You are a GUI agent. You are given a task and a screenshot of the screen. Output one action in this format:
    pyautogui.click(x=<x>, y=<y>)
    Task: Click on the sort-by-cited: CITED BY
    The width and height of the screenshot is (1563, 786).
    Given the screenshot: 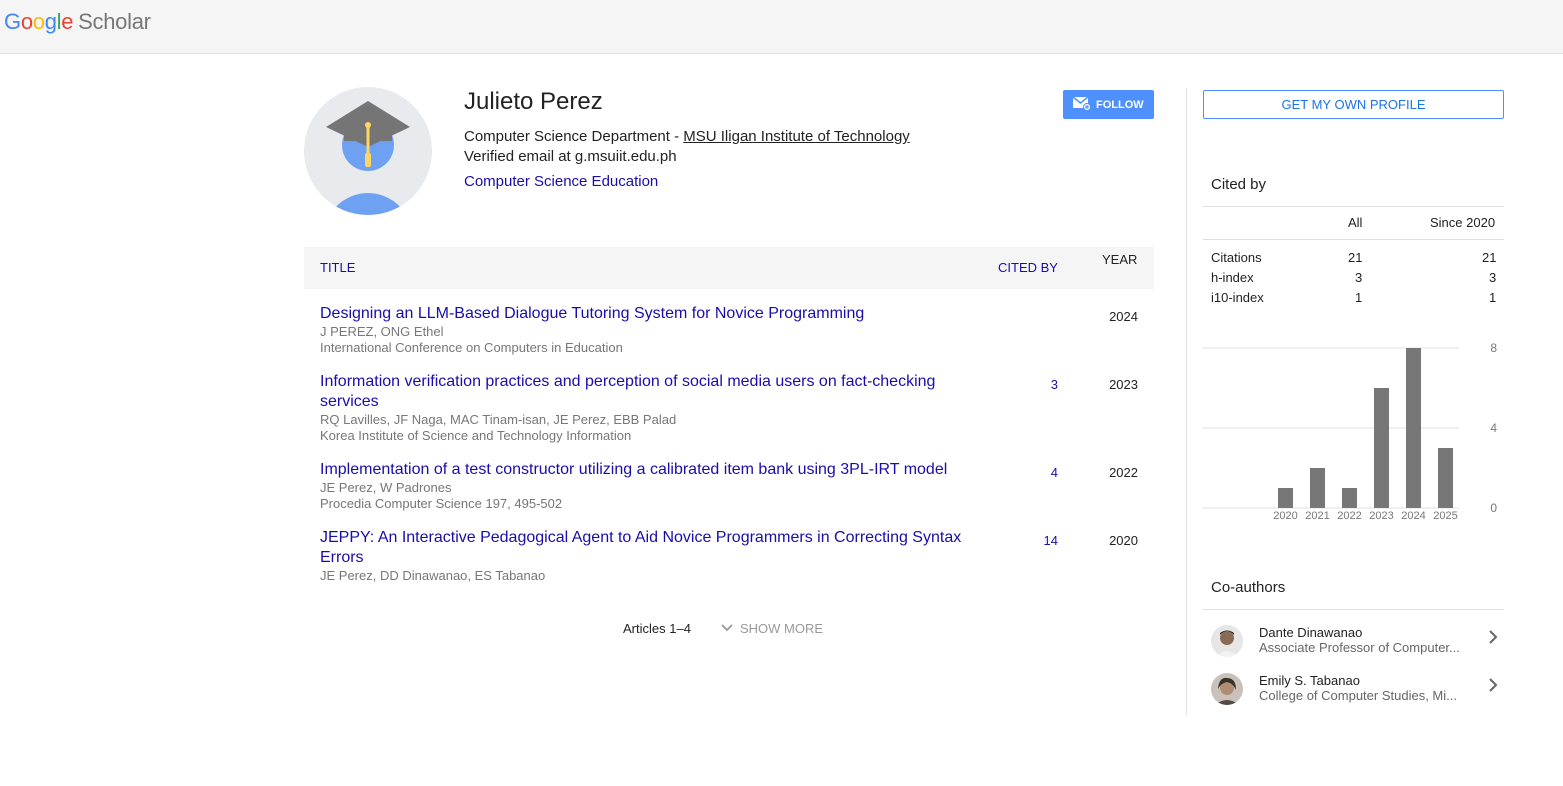 What is the action you would take?
    pyautogui.click(x=1028, y=267)
    